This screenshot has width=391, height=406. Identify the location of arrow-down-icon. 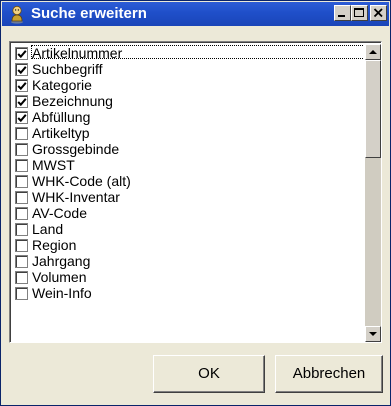
(373, 334).